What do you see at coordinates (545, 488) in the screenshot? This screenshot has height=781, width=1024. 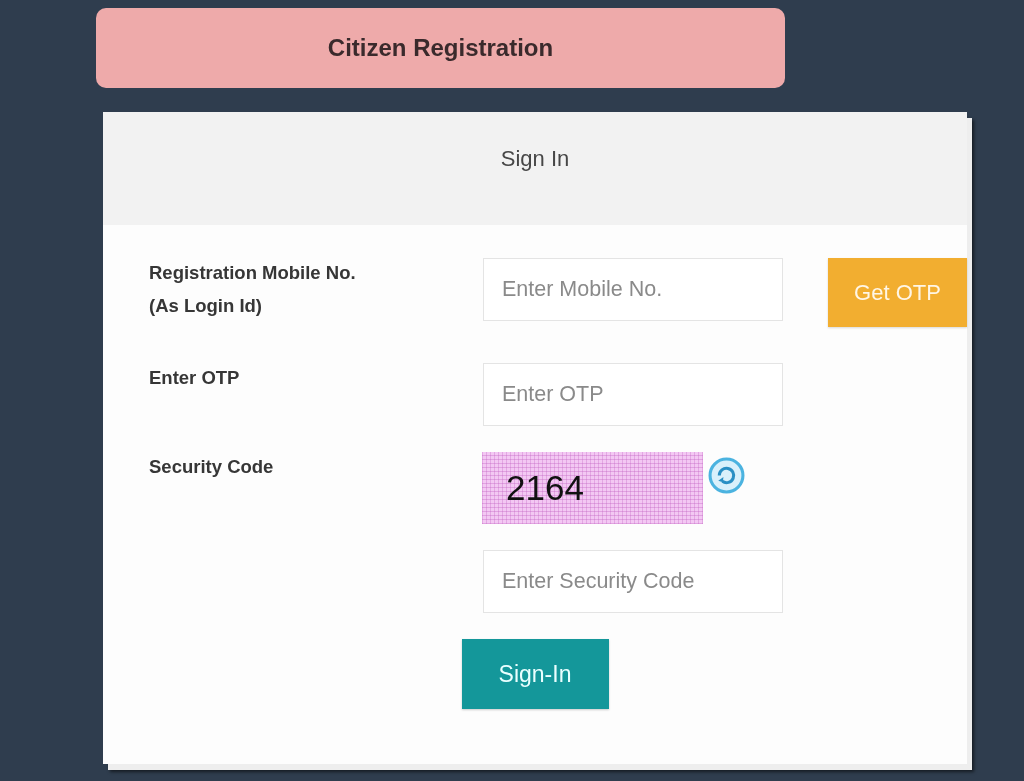 I see `captcha-code: 2164` at bounding box center [545, 488].